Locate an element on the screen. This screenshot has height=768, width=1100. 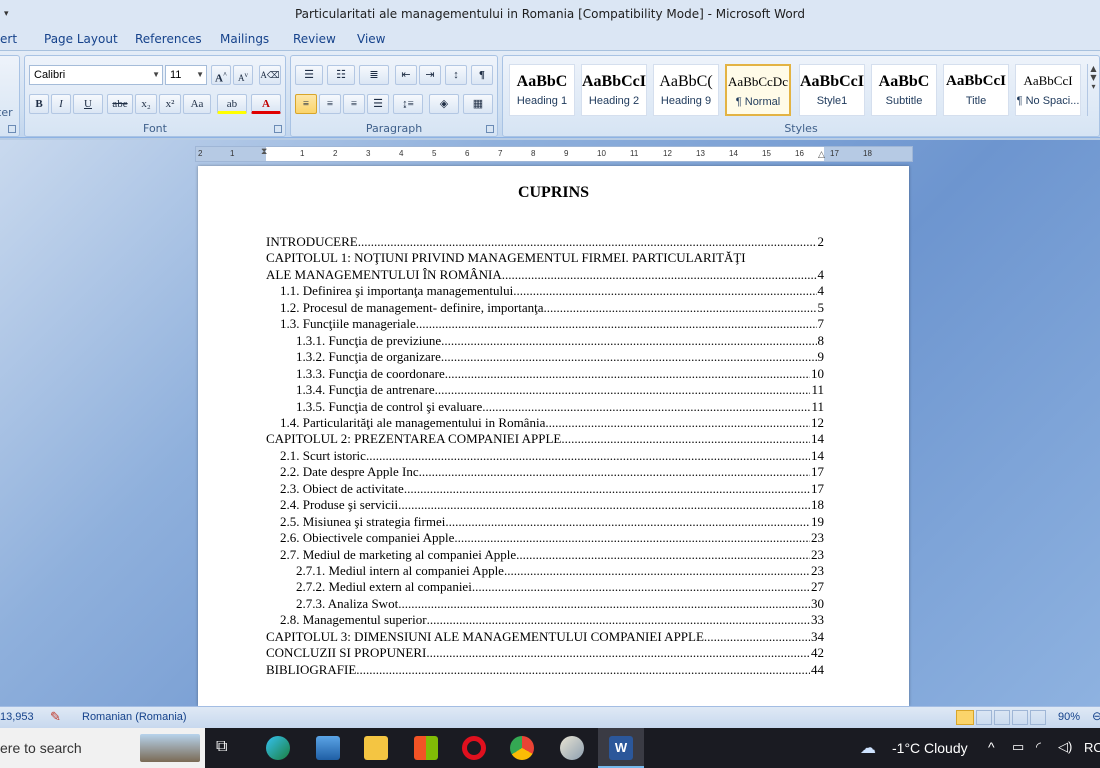
toc-entry: 1.3.3. Funcţia de coordonare 10 is located at coordinates (560, 374).